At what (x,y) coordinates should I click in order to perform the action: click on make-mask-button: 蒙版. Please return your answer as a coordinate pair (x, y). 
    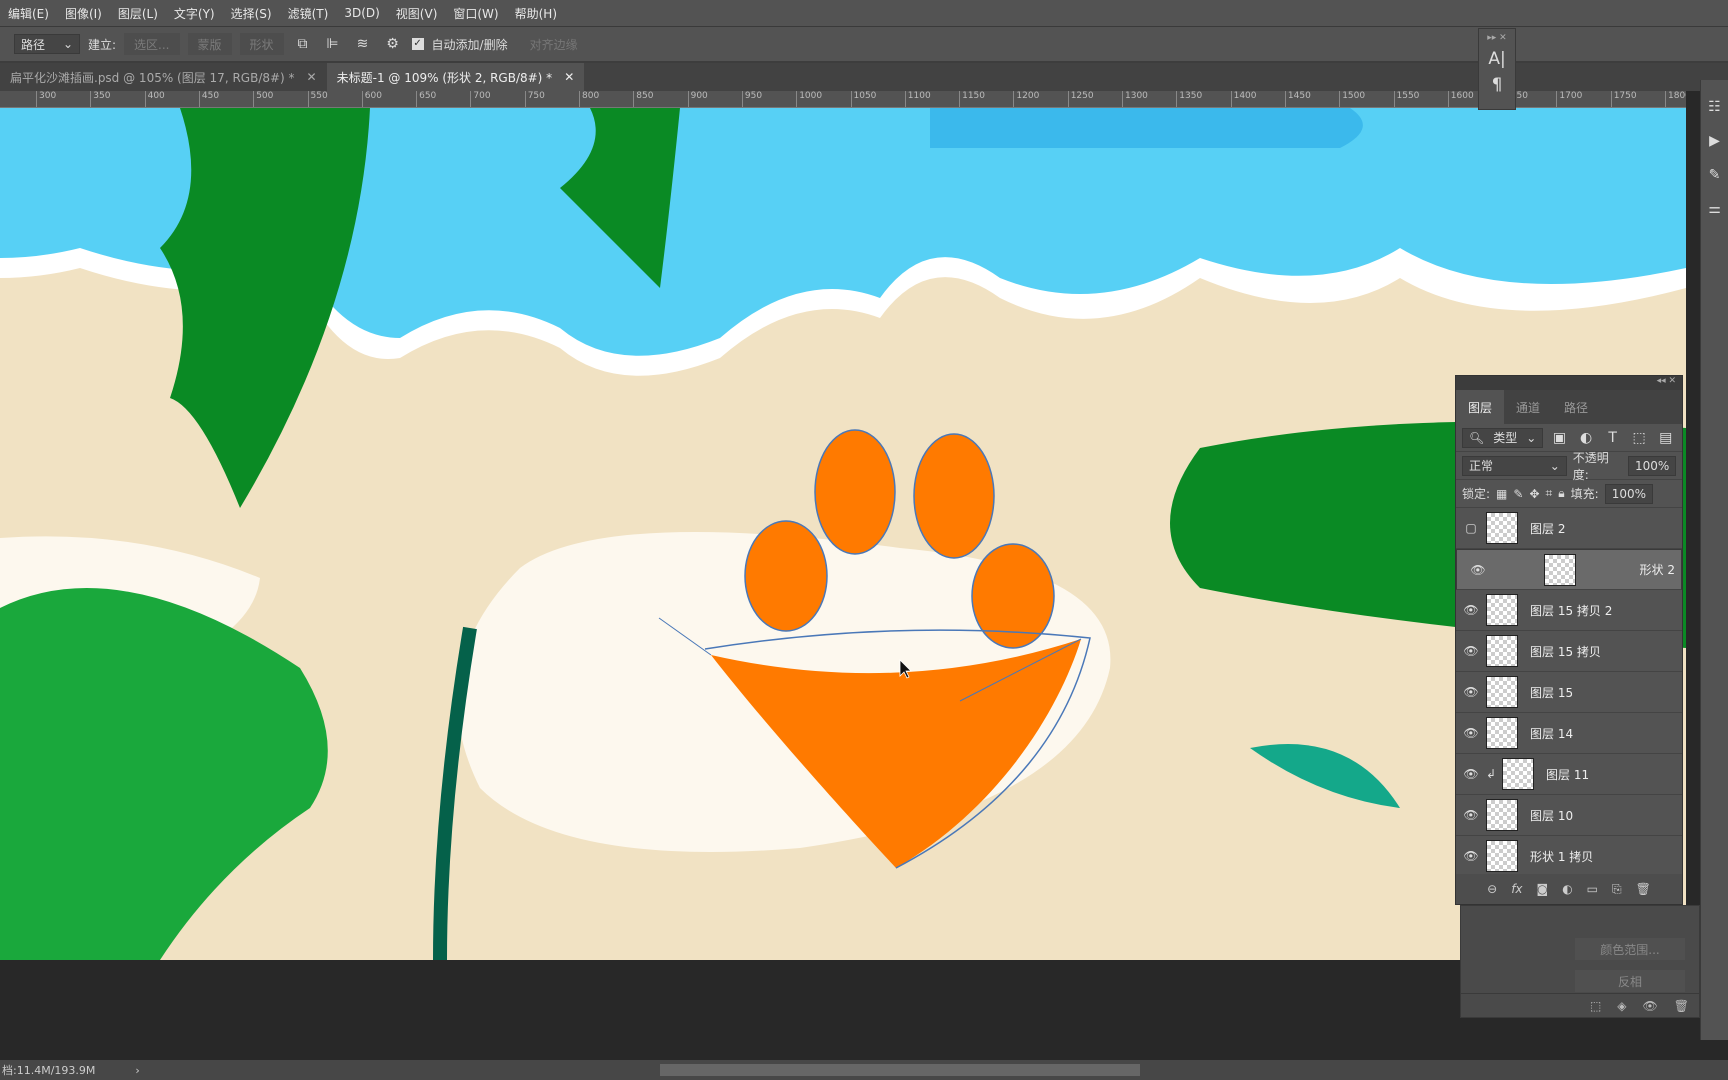
    Looking at the image, I should click on (209, 44).